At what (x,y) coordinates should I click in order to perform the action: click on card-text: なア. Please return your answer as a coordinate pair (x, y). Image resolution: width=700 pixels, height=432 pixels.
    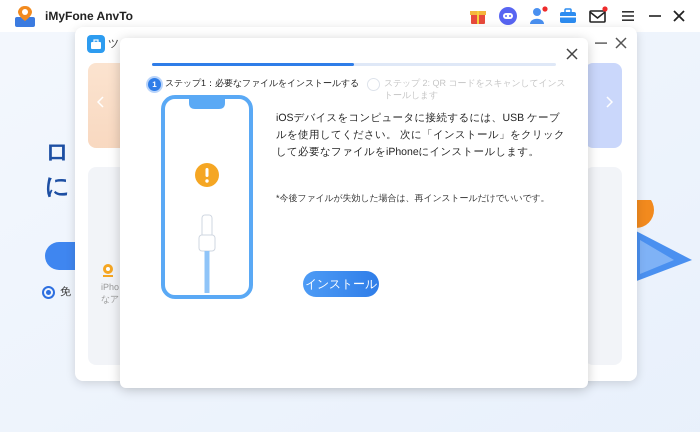
    Looking at the image, I should click on (110, 299).